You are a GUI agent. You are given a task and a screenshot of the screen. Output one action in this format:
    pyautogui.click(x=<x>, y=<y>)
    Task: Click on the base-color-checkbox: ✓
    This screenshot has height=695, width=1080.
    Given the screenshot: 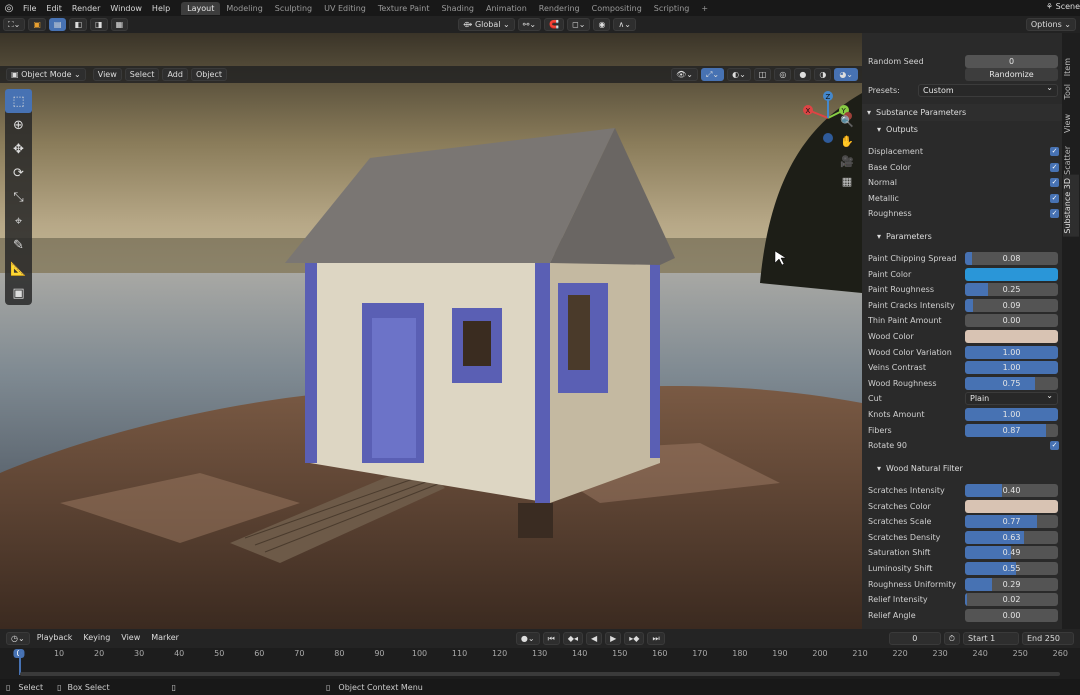 What is the action you would take?
    pyautogui.click(x=1054, y=167)
    